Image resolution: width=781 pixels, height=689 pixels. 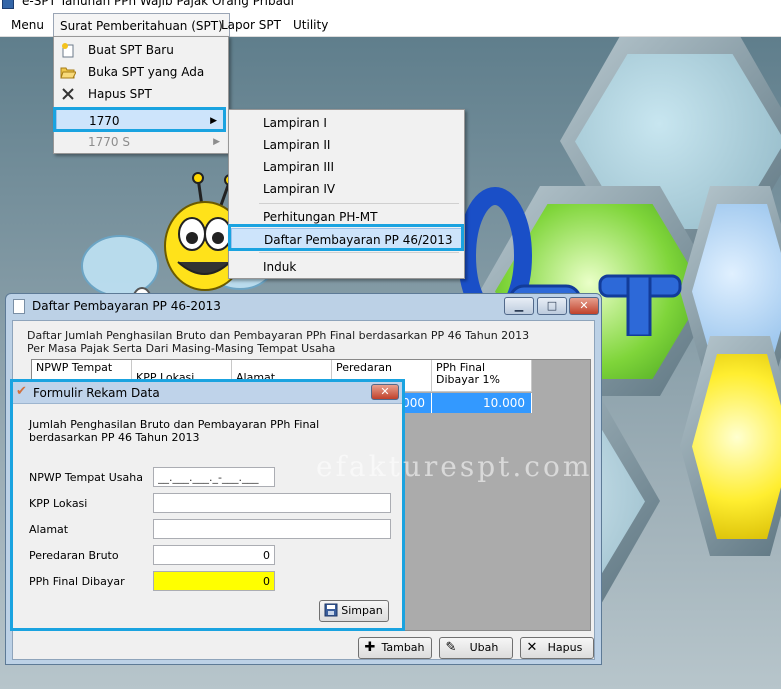 What do you see at coordinates (346, 189) in the screenshot?
I see `menu-item-lampiran-4: Lampiran IV` at bounding box center [346, 189].